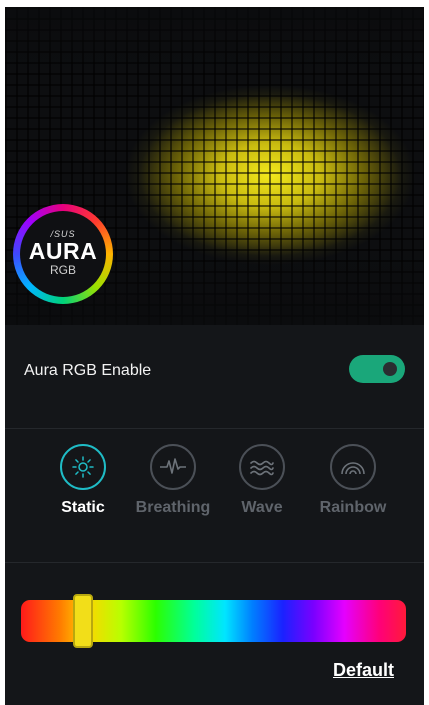 The image size is (429, 705). I want to click on aura-rgb-logo: /SUS AURA RGB, so click(63, 254).